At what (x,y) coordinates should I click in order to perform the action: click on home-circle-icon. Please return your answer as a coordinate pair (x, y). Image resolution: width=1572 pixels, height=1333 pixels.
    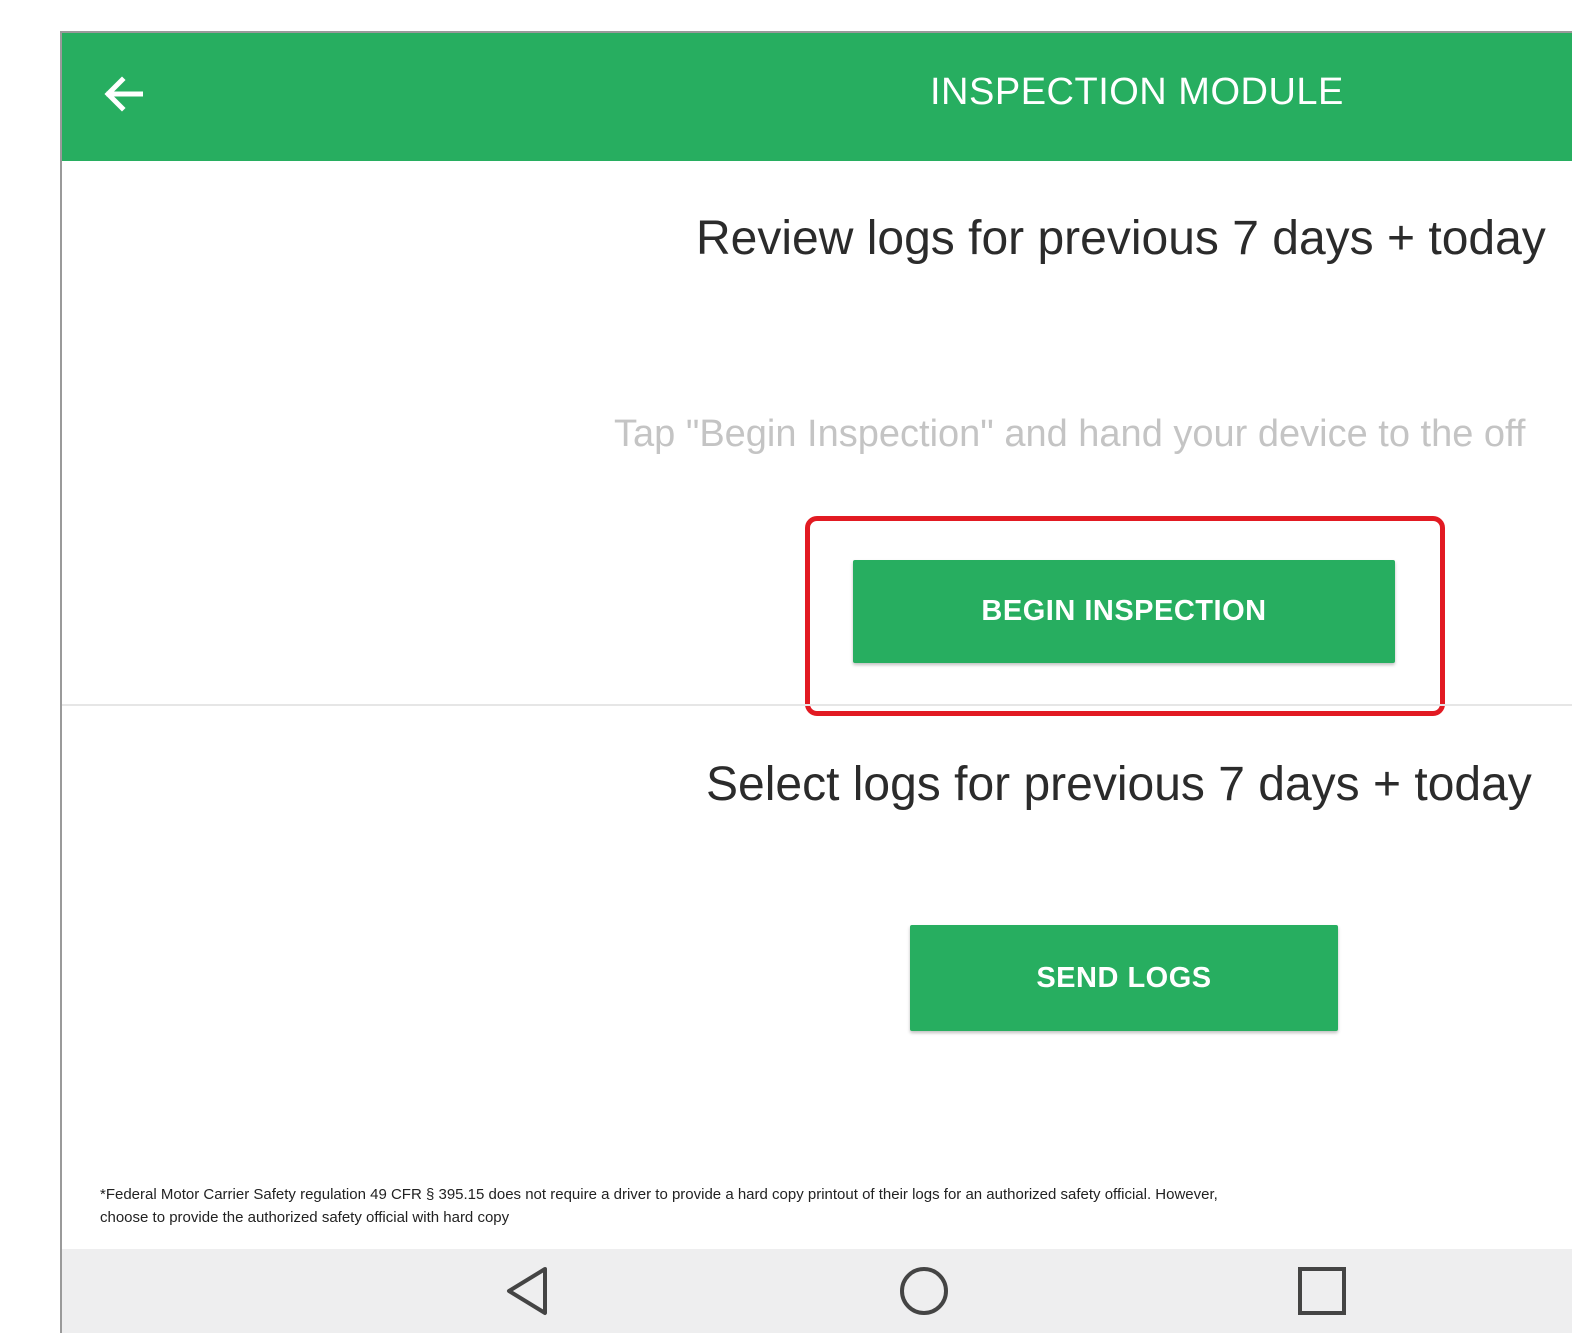
    Looking at the image, I should click on (924, 1291).